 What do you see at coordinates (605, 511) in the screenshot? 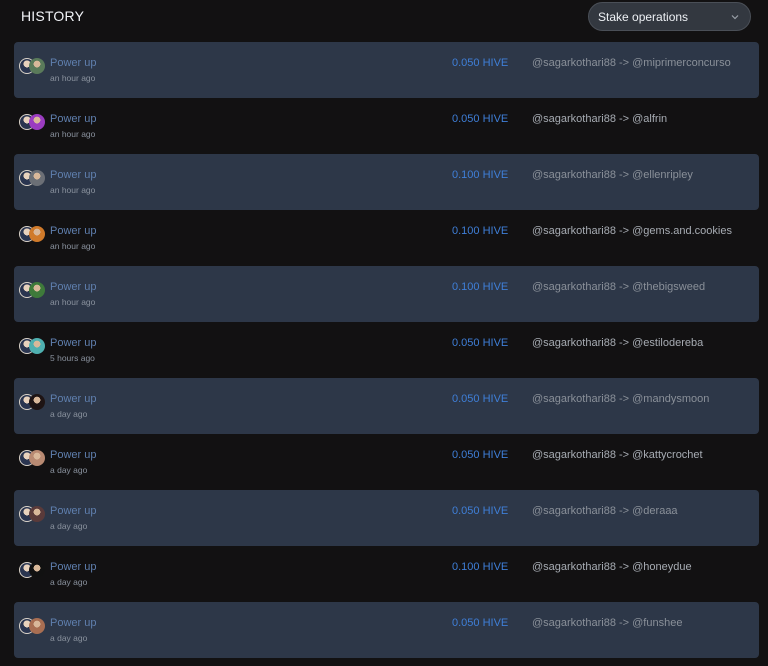
I see `transfer-accounts: @sagarkothari88 -> @deraaa` at bounding box center [605, 511].